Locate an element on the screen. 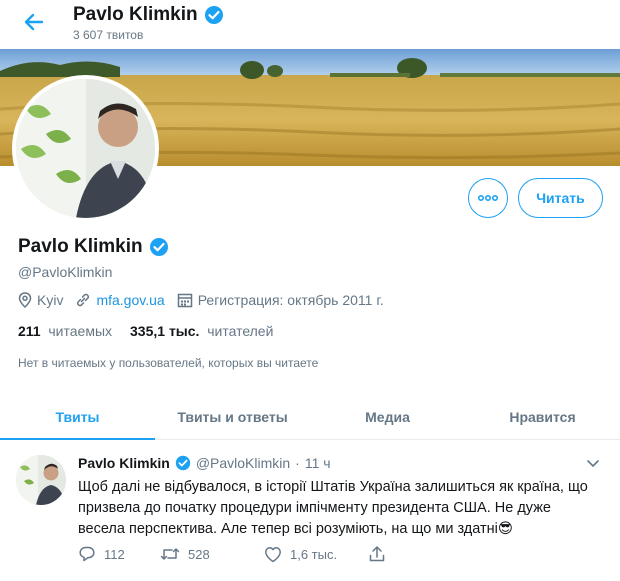  following-label: читаемых is located at coordinates (80, 331).